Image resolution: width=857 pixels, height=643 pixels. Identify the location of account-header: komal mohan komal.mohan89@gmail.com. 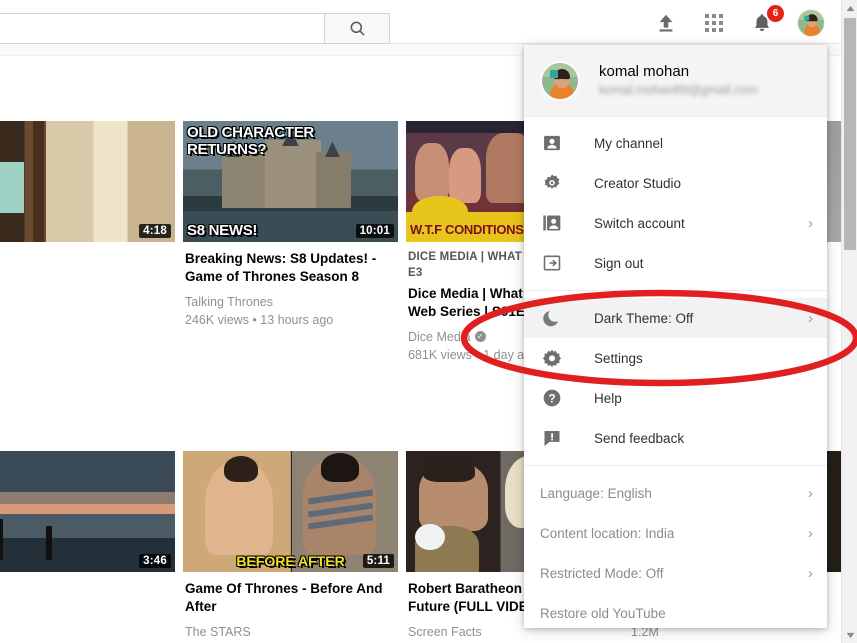
(675, 81).